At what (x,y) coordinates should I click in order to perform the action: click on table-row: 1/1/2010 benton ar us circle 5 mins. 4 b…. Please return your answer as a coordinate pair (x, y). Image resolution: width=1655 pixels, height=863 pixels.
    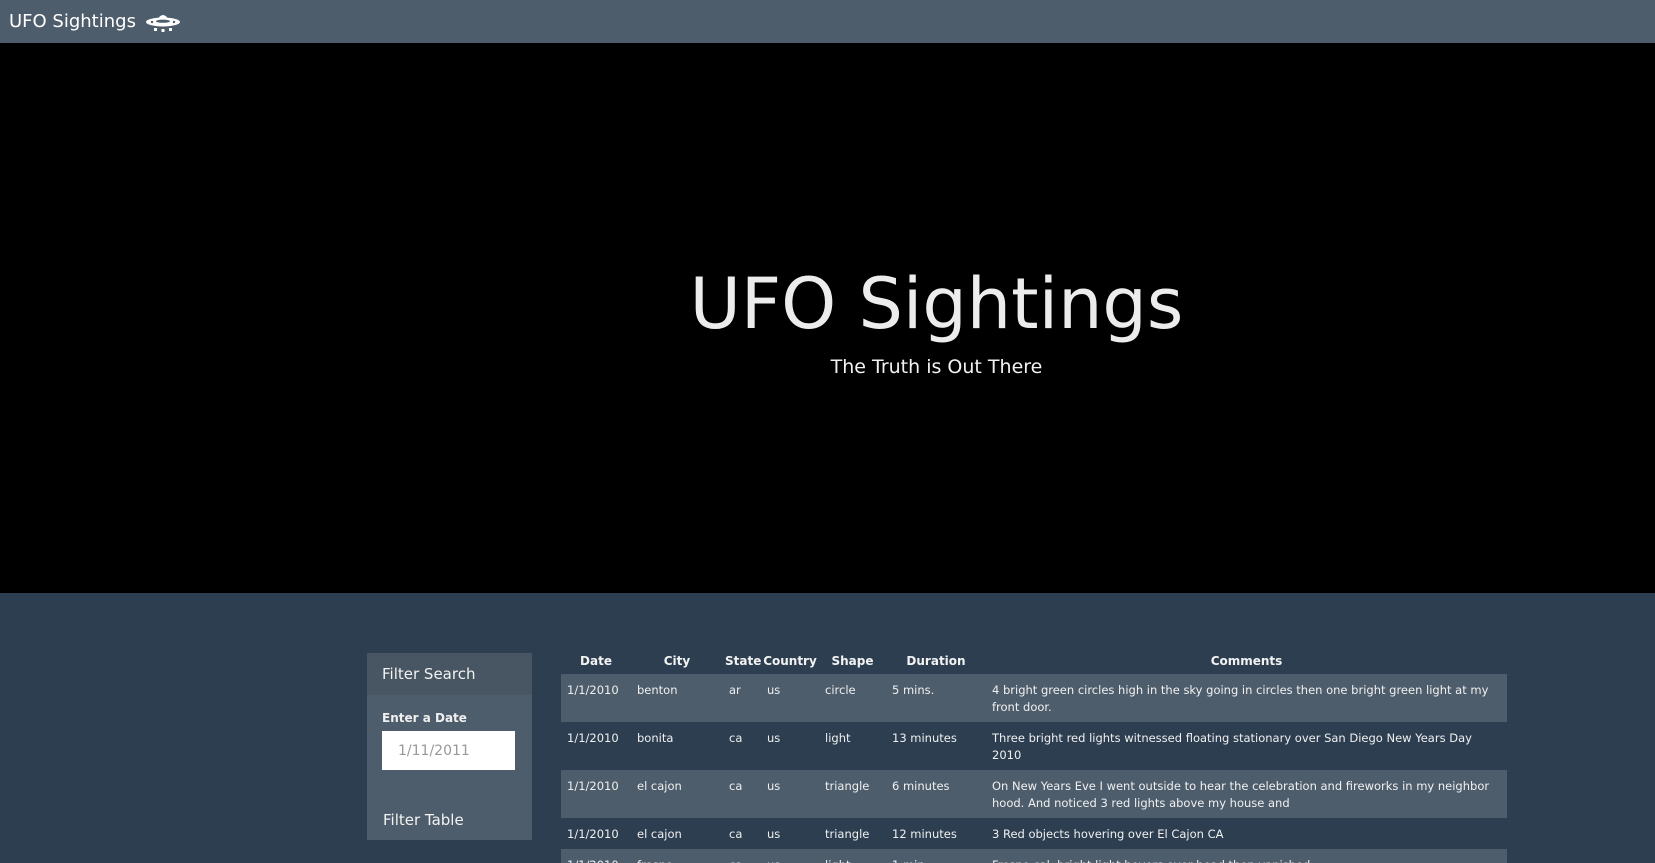
    Looking at the image, I should click on (1034, 698).